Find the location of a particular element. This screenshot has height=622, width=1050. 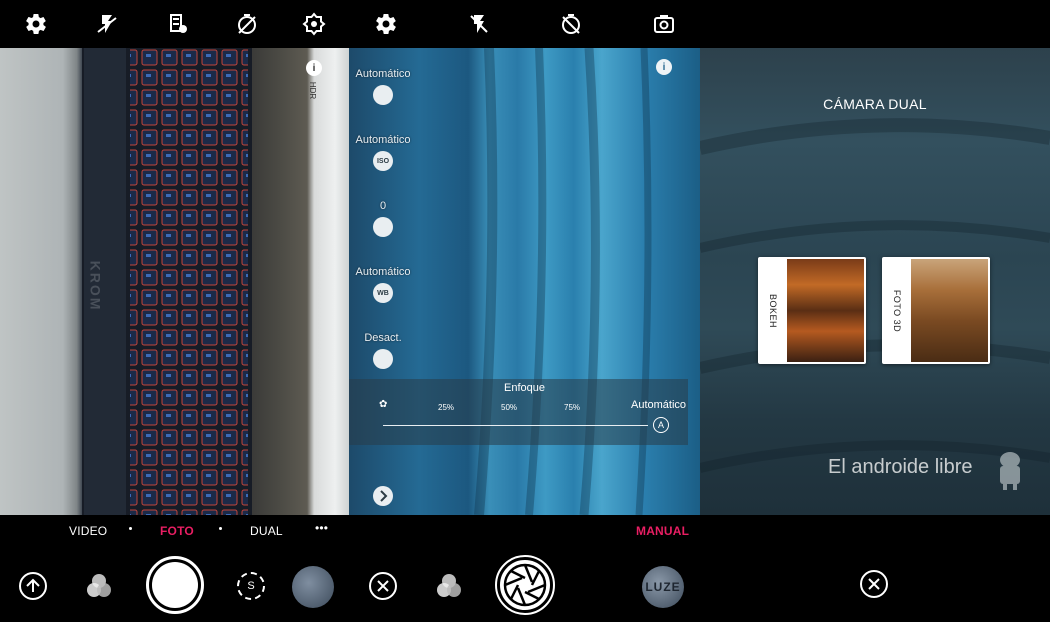

gallery-thumbnail: LUZE is located at coordinates (663, 587).